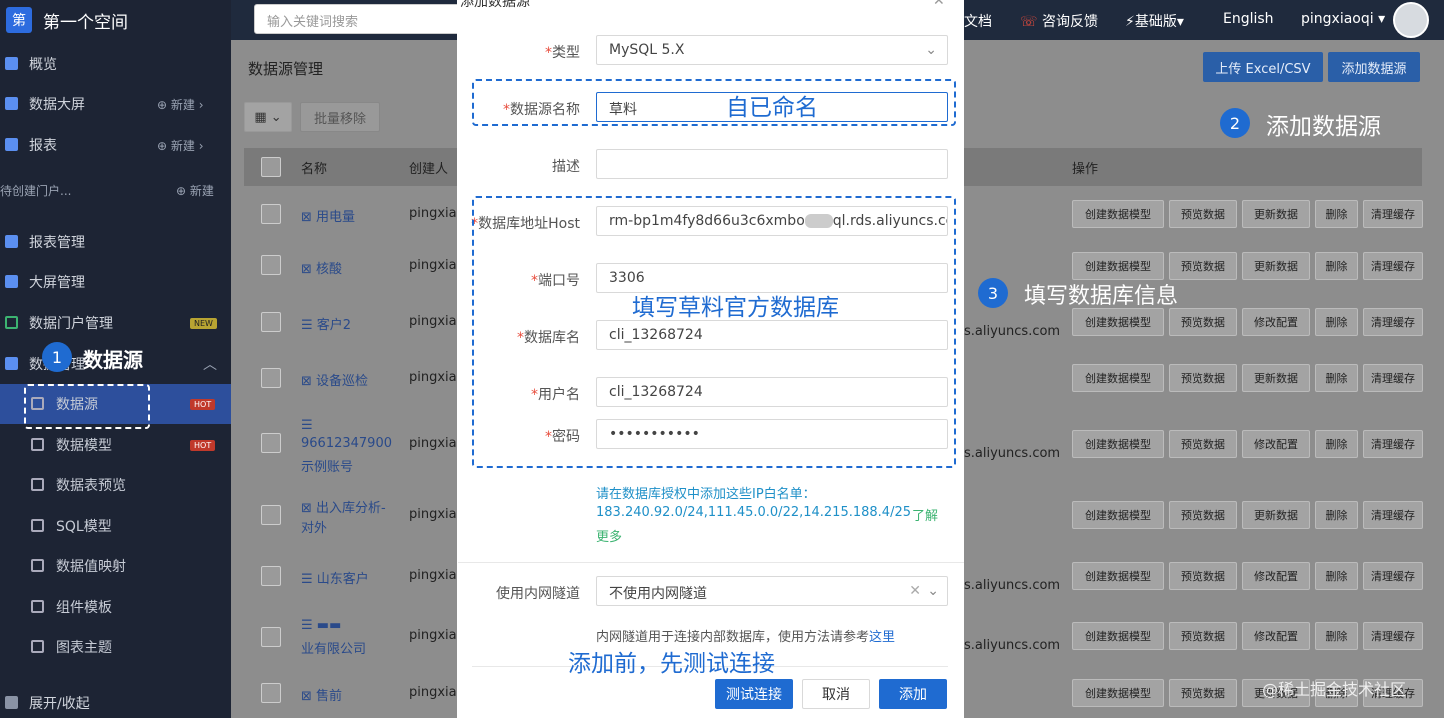 This screenshot has width=1444, height=718. I want to click on sidebar-item-value-map: 数据值映射, so click(115, 566).